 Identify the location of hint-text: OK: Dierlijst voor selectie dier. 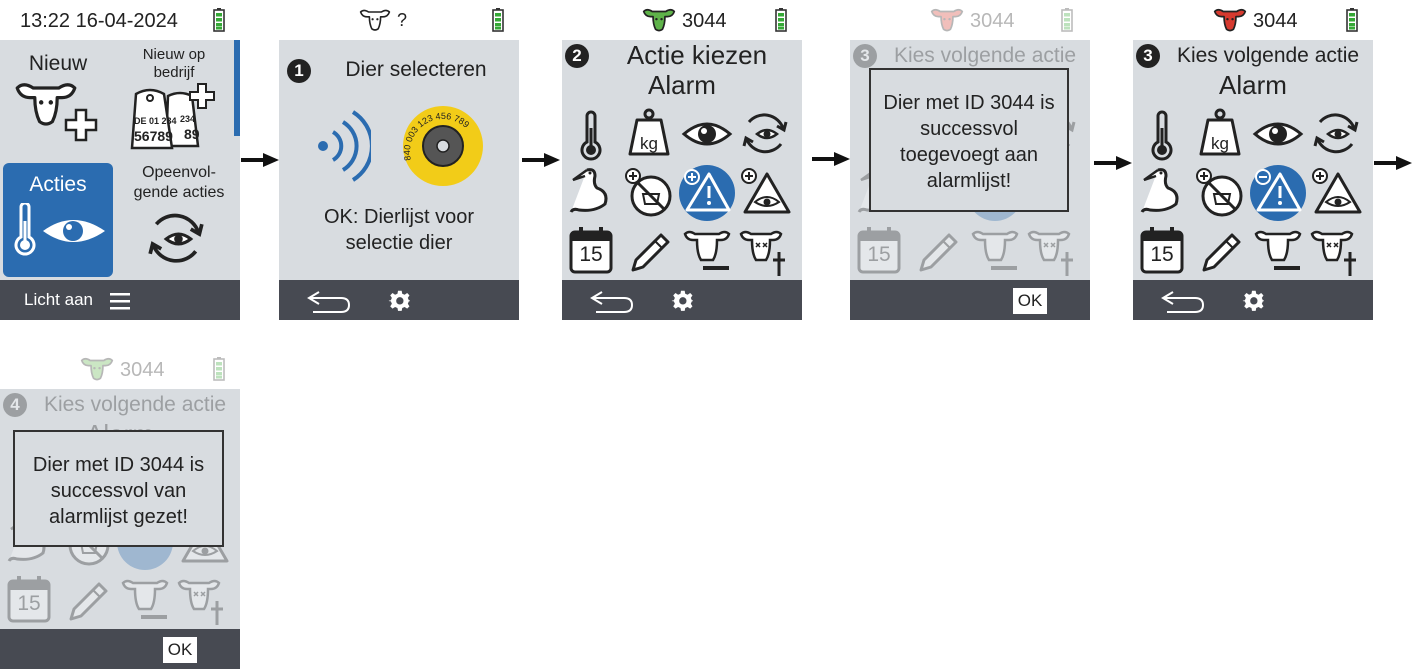
(399, 230).